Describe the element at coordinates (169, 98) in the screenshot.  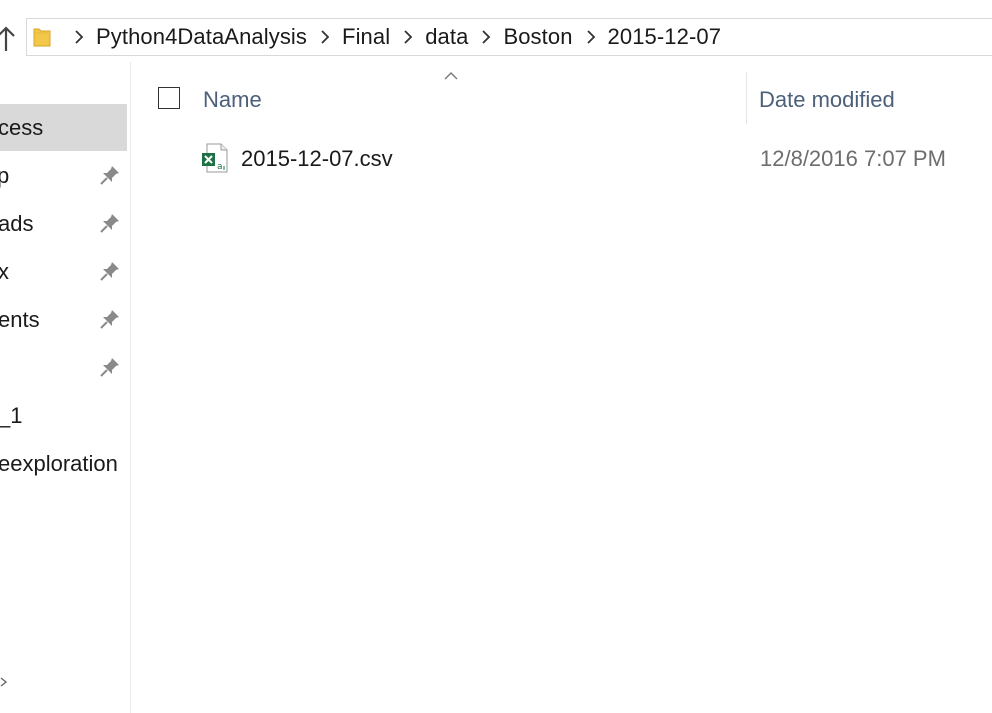
I see `select-all-checkbox` at that location.